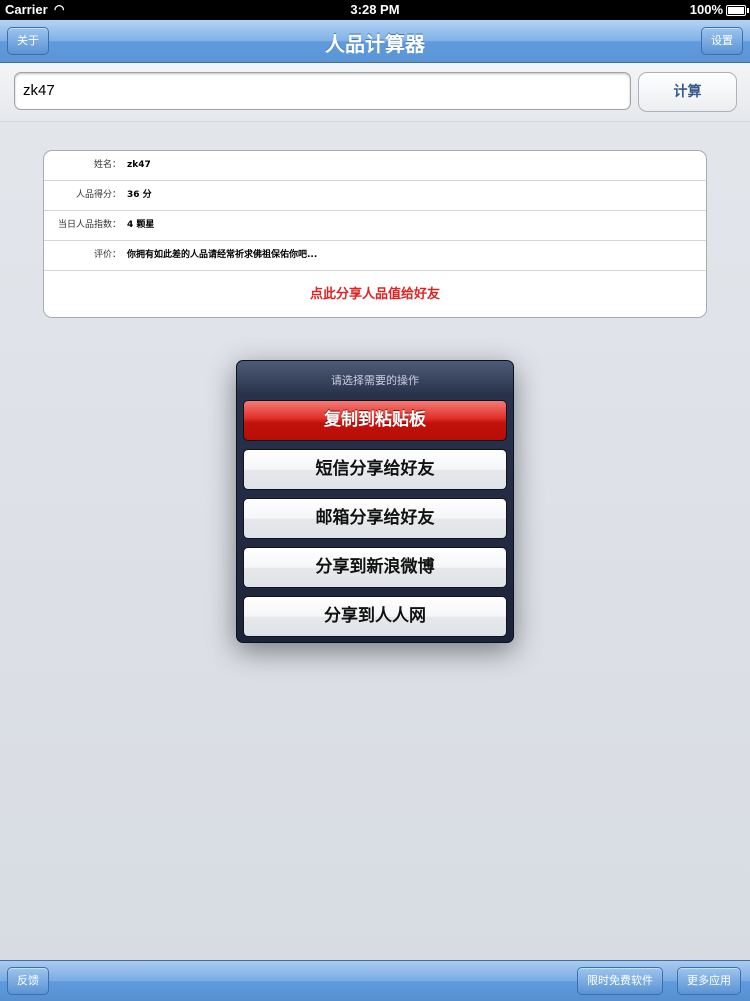 The height and width of the screenshot is (1001, 750). Describe the element at coordinates (375, 567) in the screenshot. I see `weibo-share-button: 分享到新浪微博` at that location.